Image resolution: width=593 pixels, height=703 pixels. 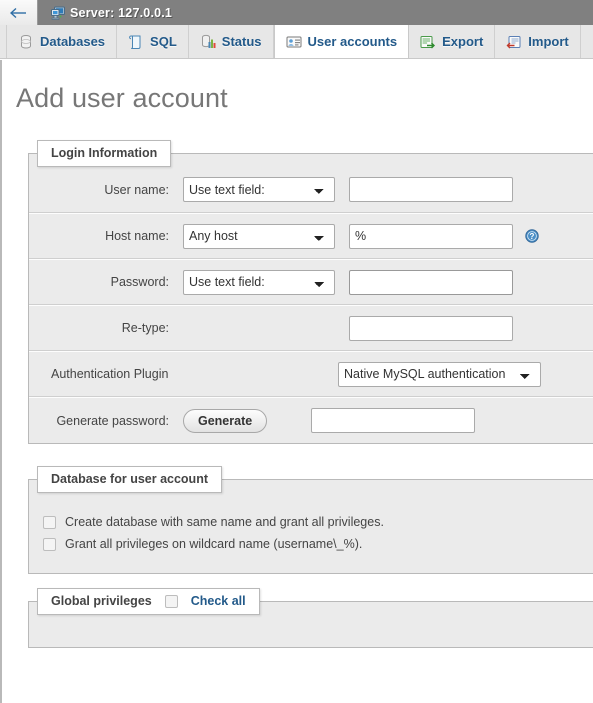 I want to click on help-question-icon: ?, so click(x=532, y=236).